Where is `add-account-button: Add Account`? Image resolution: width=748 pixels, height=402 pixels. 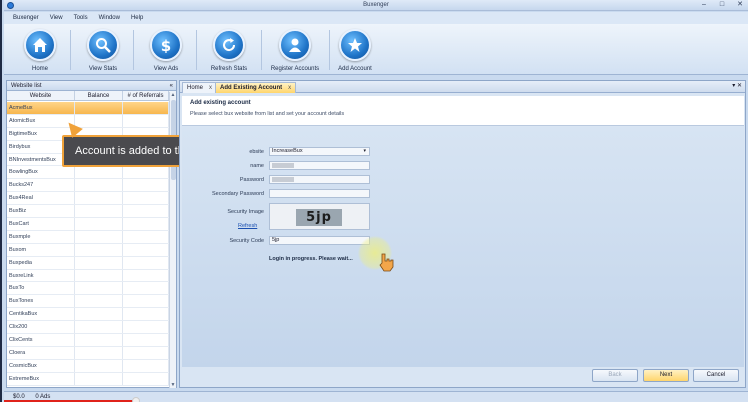
add-account-button: Add Account is located at coordinates (355, 50).